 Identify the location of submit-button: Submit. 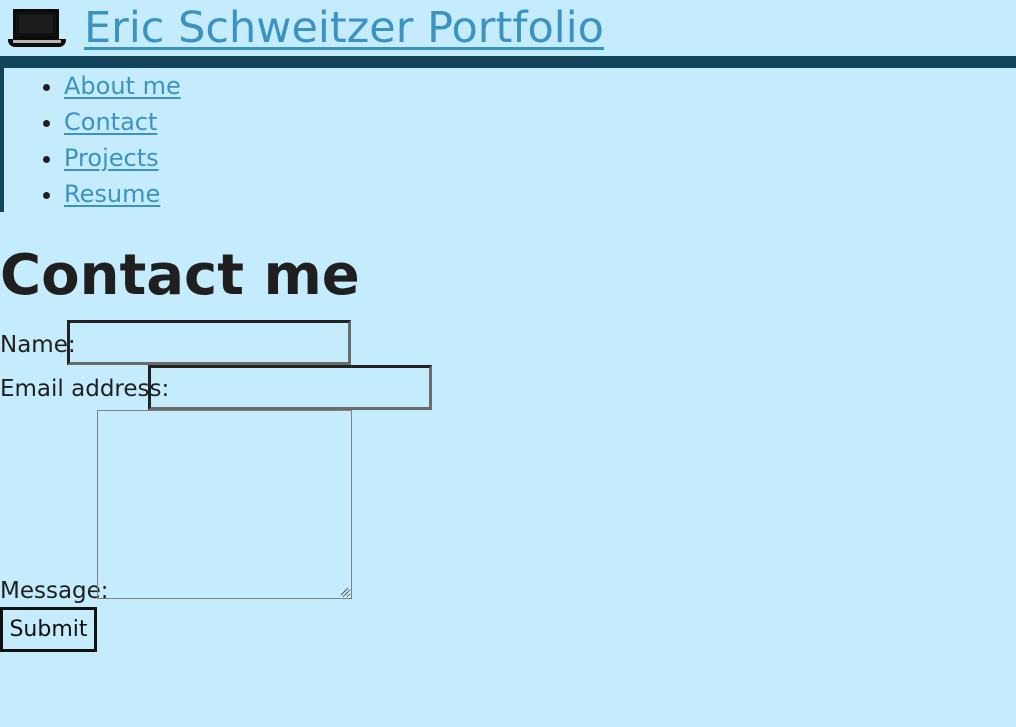
(48, 629).